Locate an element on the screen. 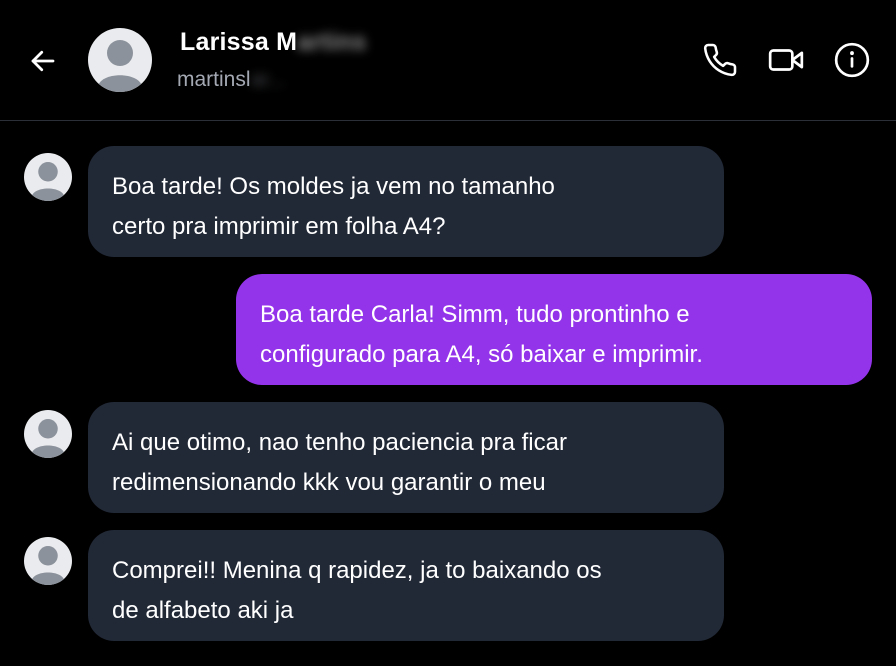 The width and height of the screenshot is (896, 666). header-actions is located at coordinates (786, 60).